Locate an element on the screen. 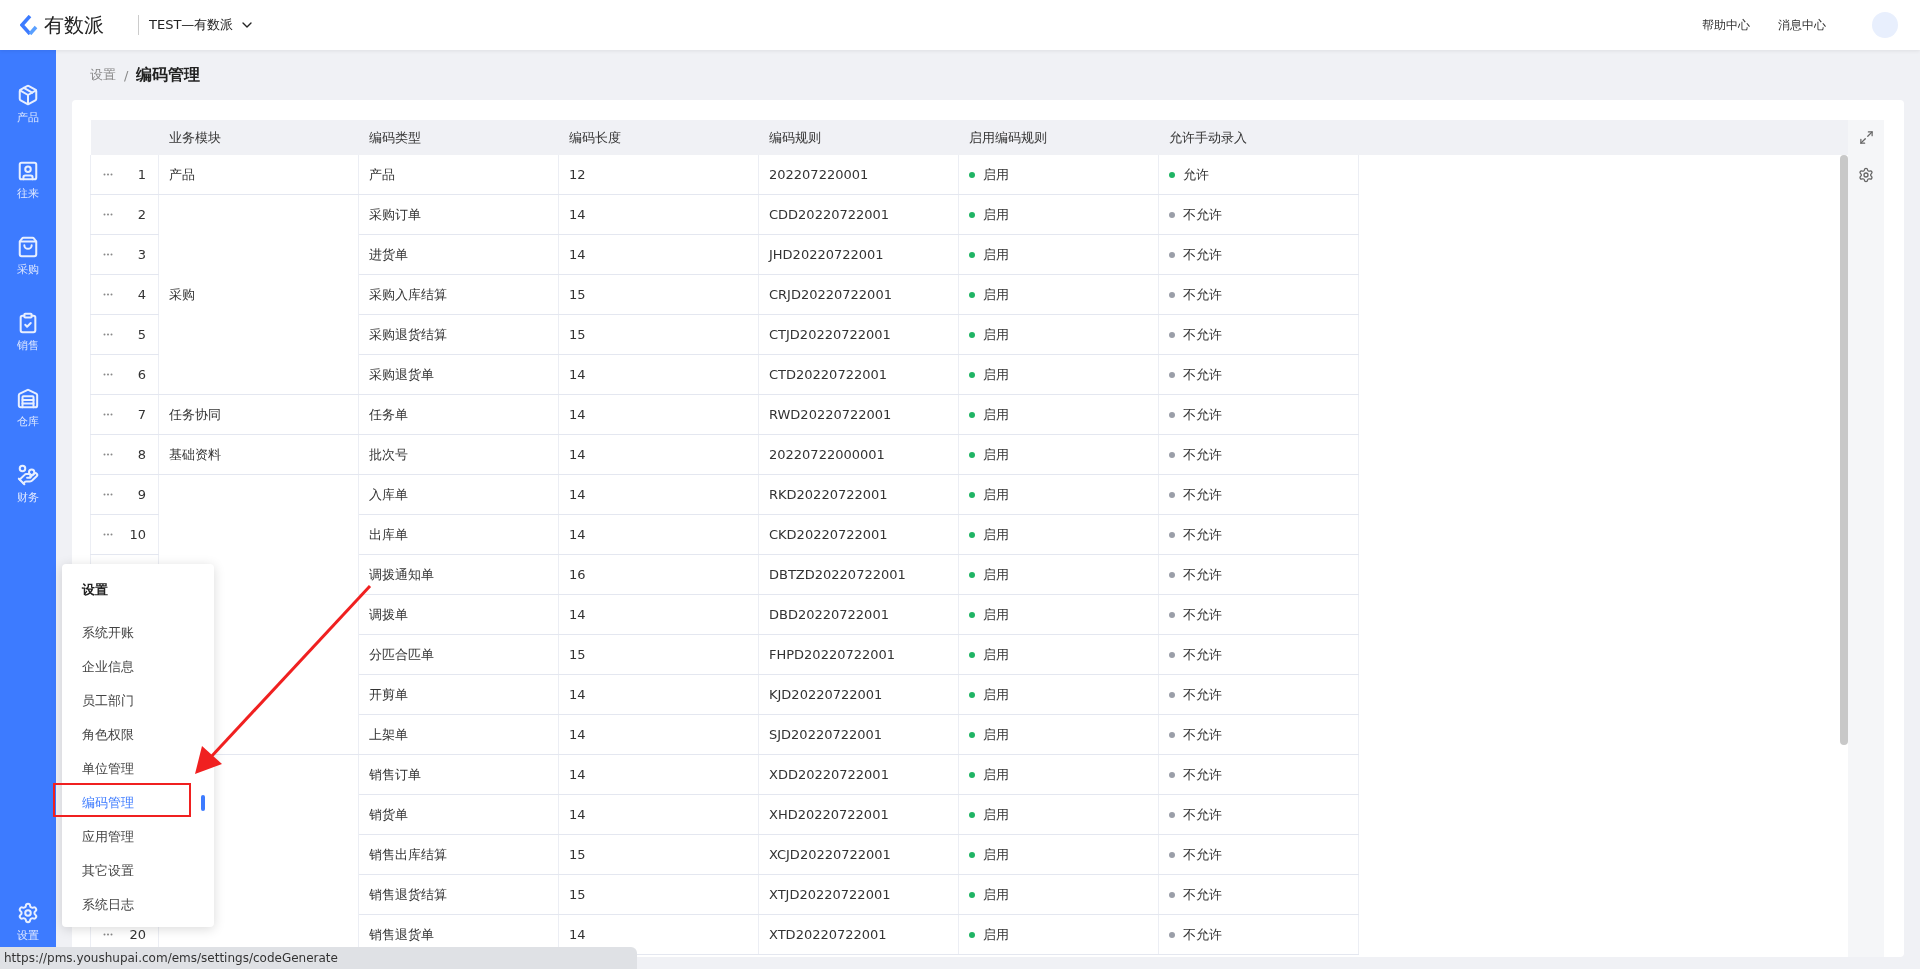  header-link: 帮助中心 is located at coordinates (1726, 25).